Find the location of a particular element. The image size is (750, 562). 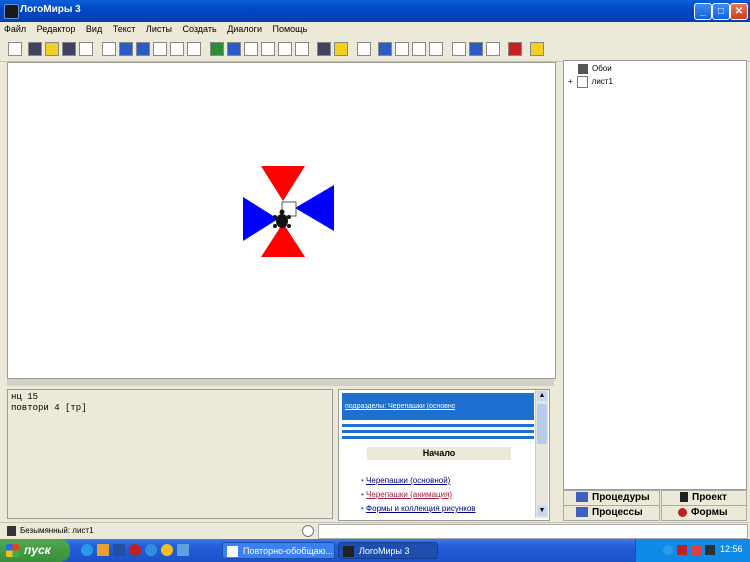

frame-icon is located at coordinates (194, 49).